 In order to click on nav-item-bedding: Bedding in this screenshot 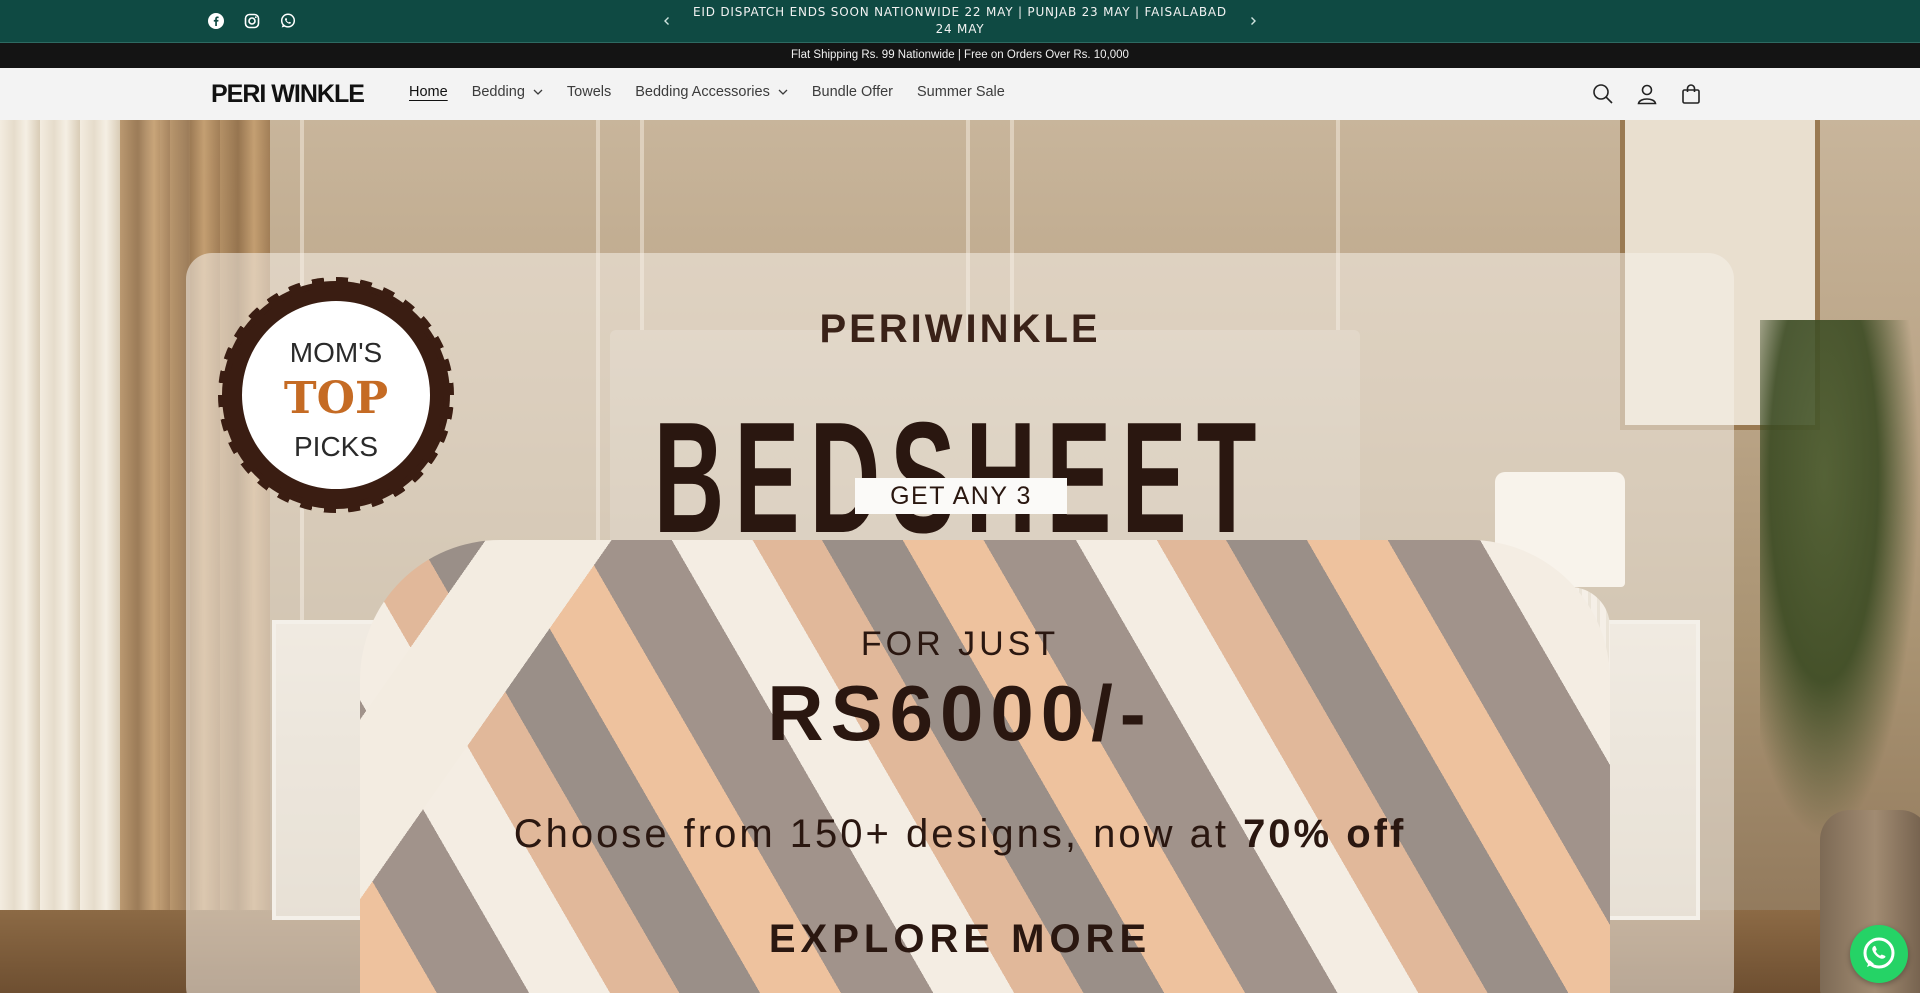, I will do `click(507, 92)`.